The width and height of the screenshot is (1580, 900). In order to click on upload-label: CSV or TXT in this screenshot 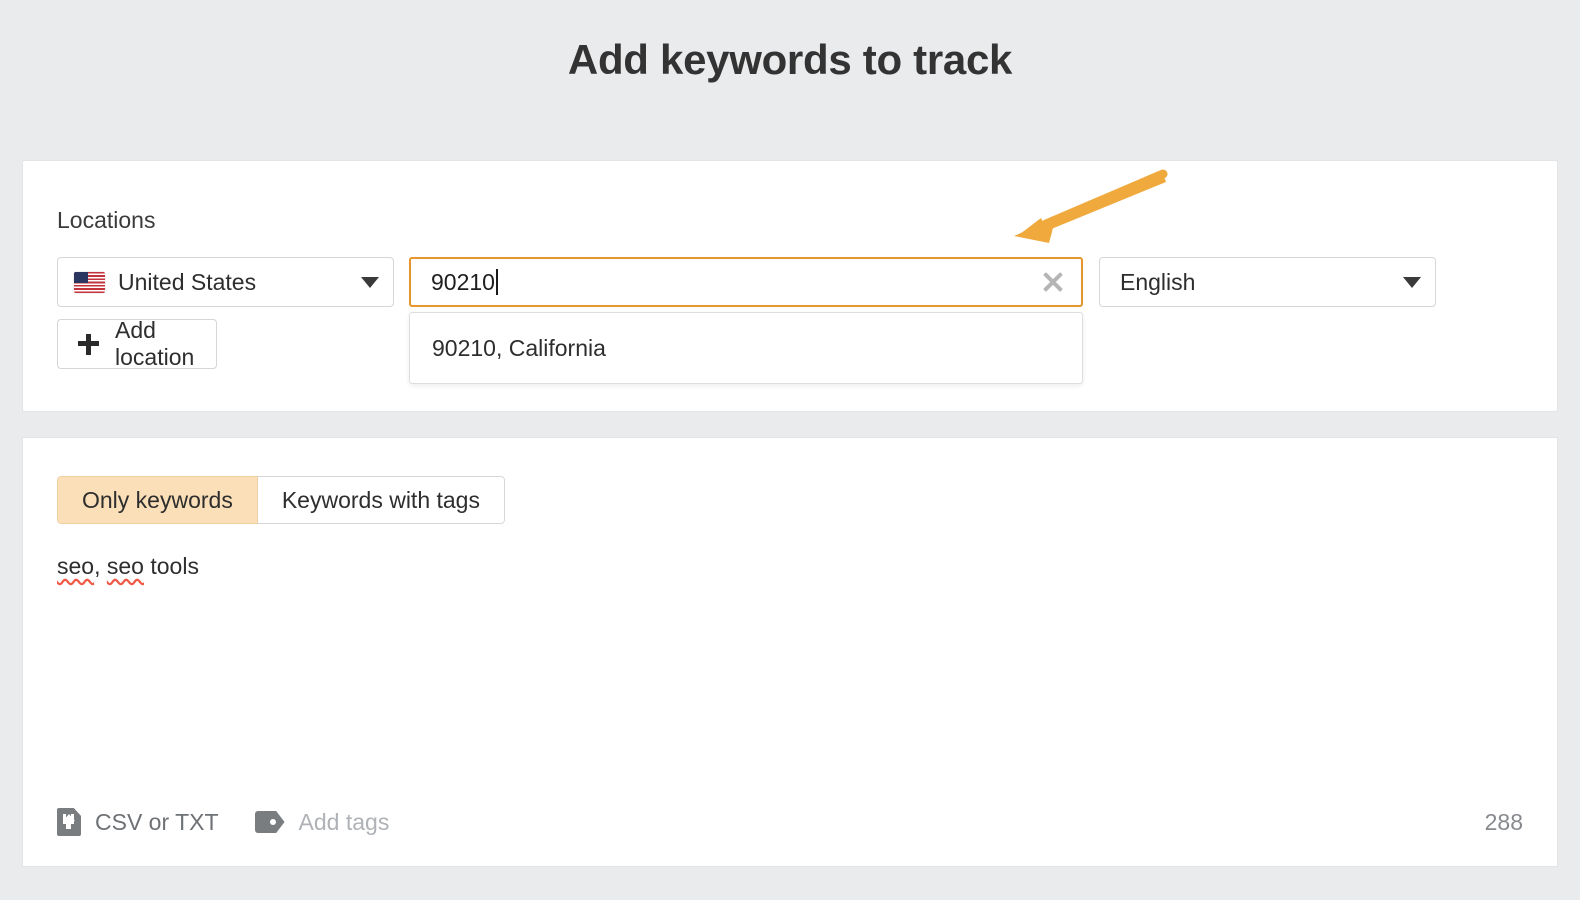, I will do `click(157, 821)`.